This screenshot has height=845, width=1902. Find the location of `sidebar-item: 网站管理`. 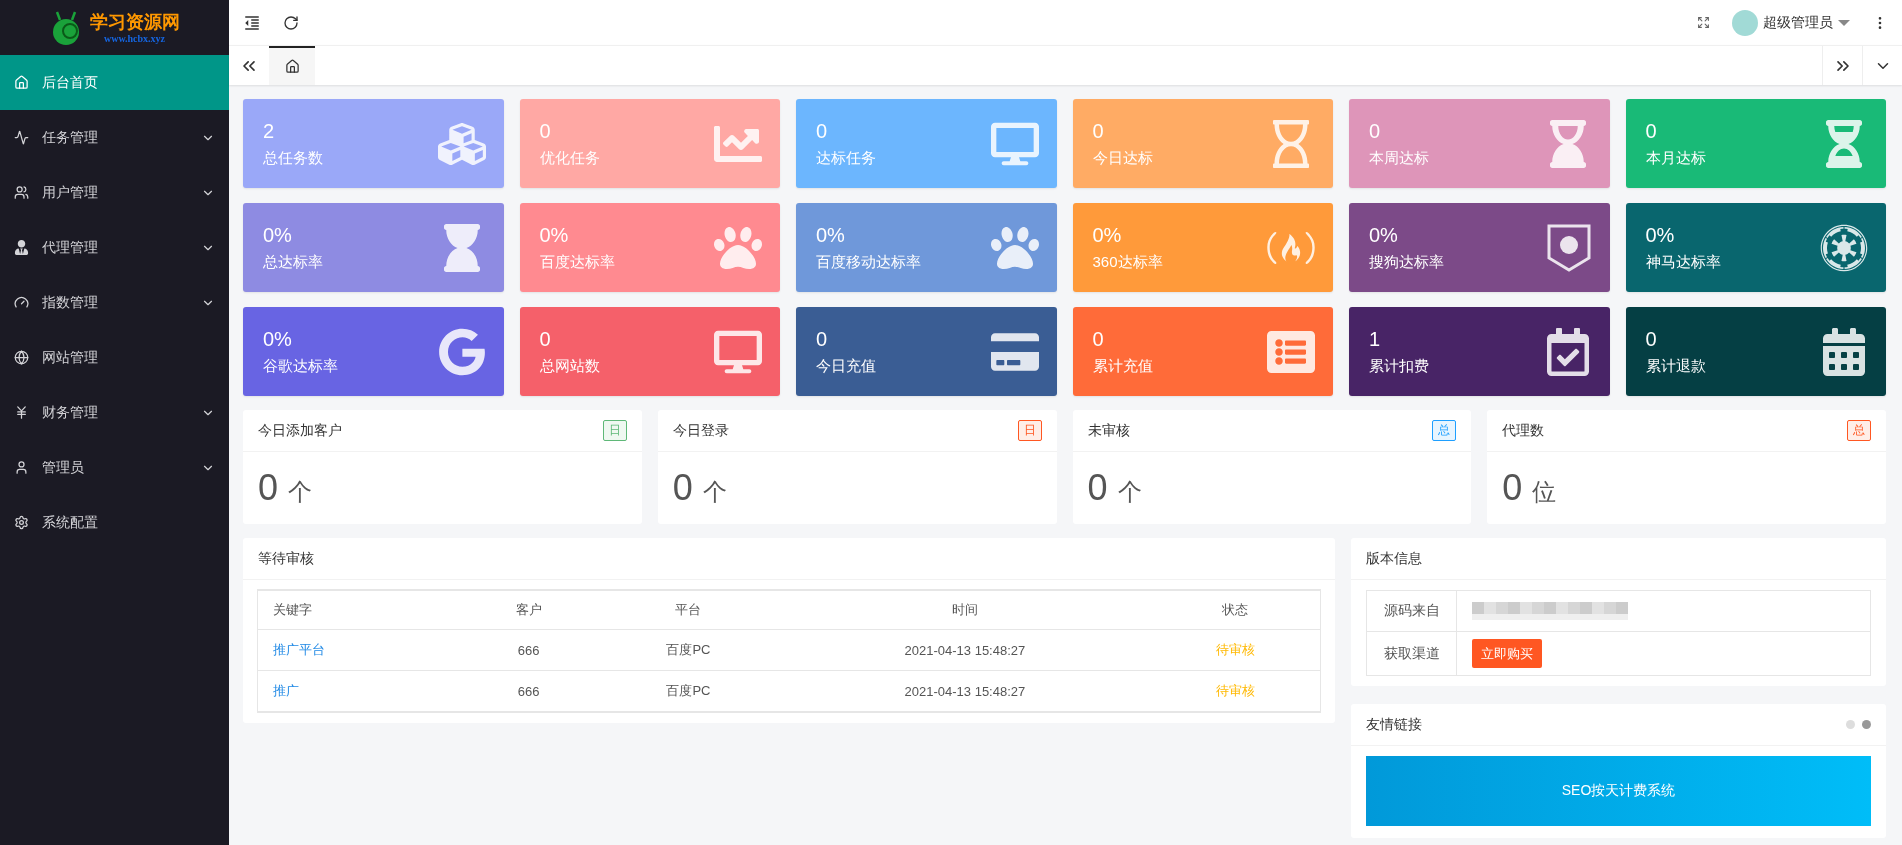

sidebar-item: 网站管理 is located at coordinates (114, 357).